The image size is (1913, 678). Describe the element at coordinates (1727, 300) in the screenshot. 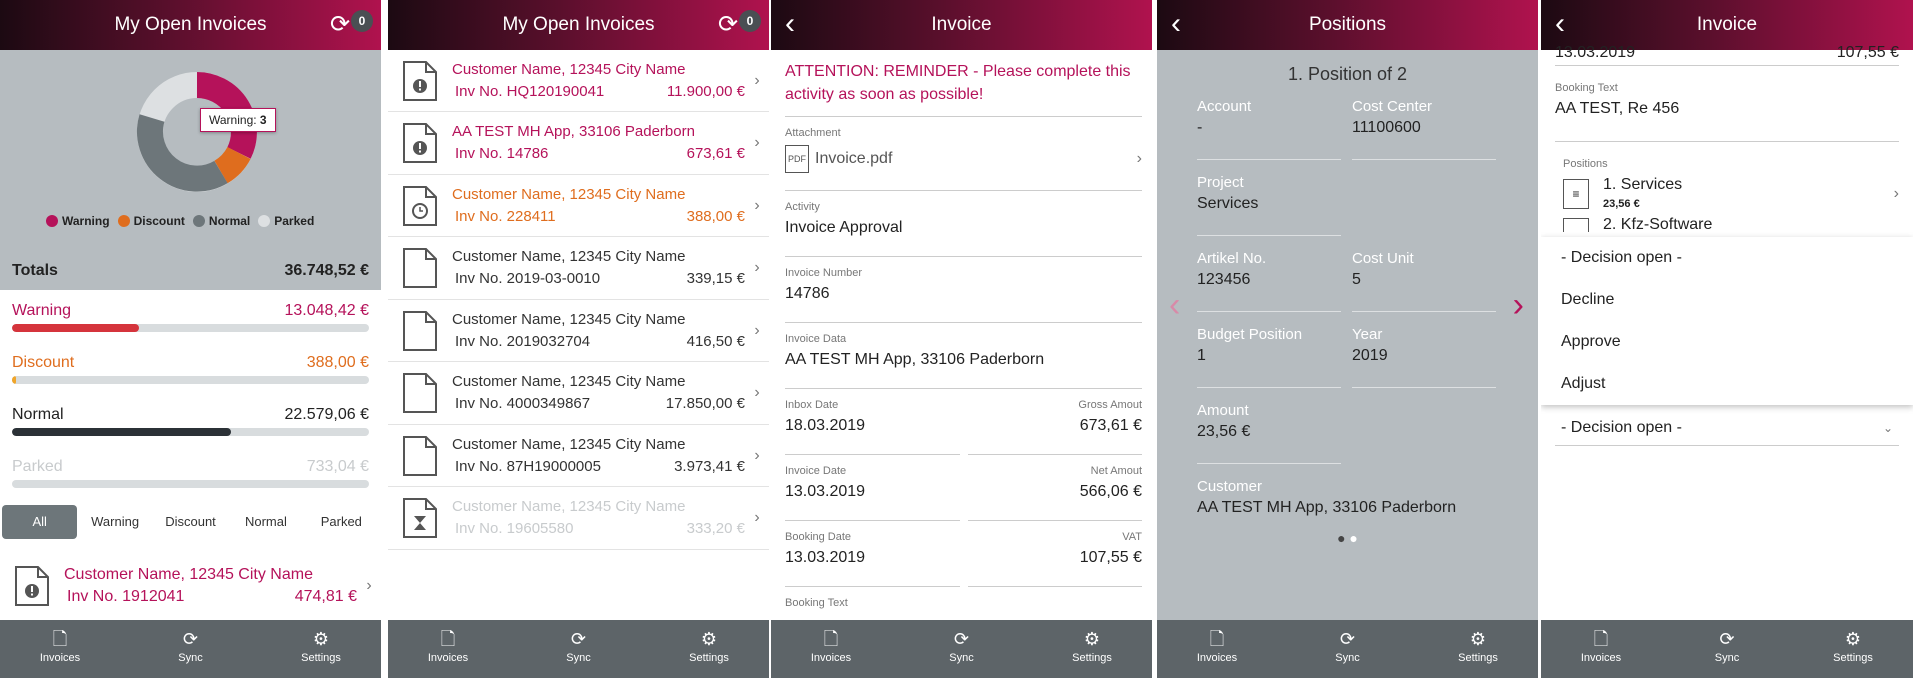

I see `option-decline: Decline` at that location.